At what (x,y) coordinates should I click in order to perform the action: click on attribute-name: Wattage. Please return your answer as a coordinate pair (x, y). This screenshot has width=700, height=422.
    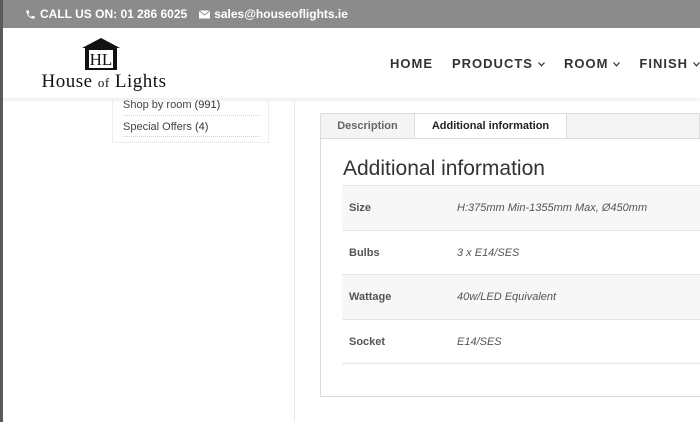
    Looking at the image, I should click on (370, 297).